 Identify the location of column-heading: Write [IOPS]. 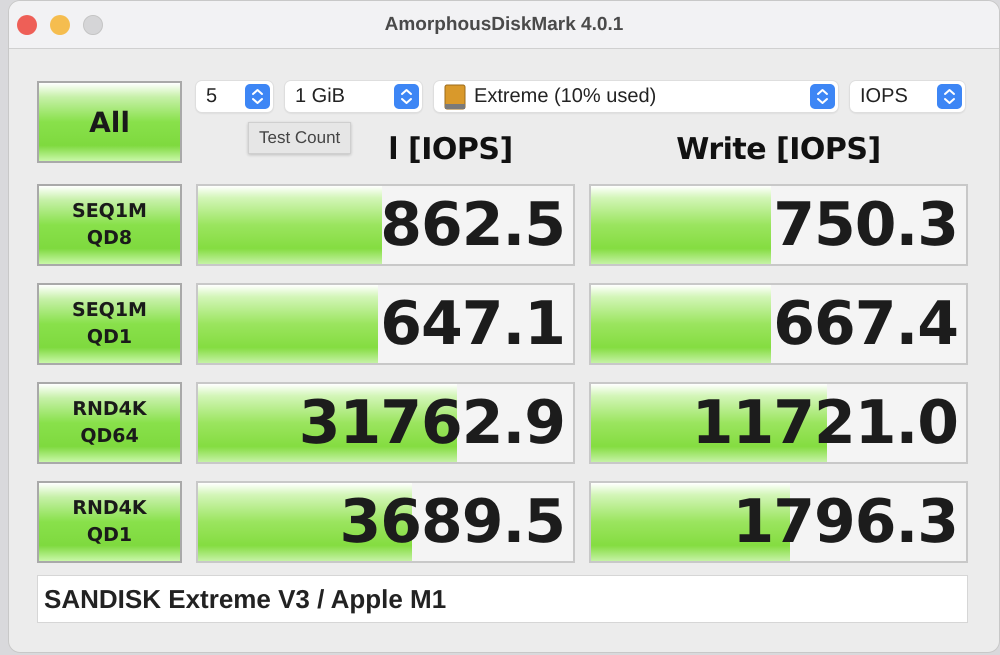
(778, 149).